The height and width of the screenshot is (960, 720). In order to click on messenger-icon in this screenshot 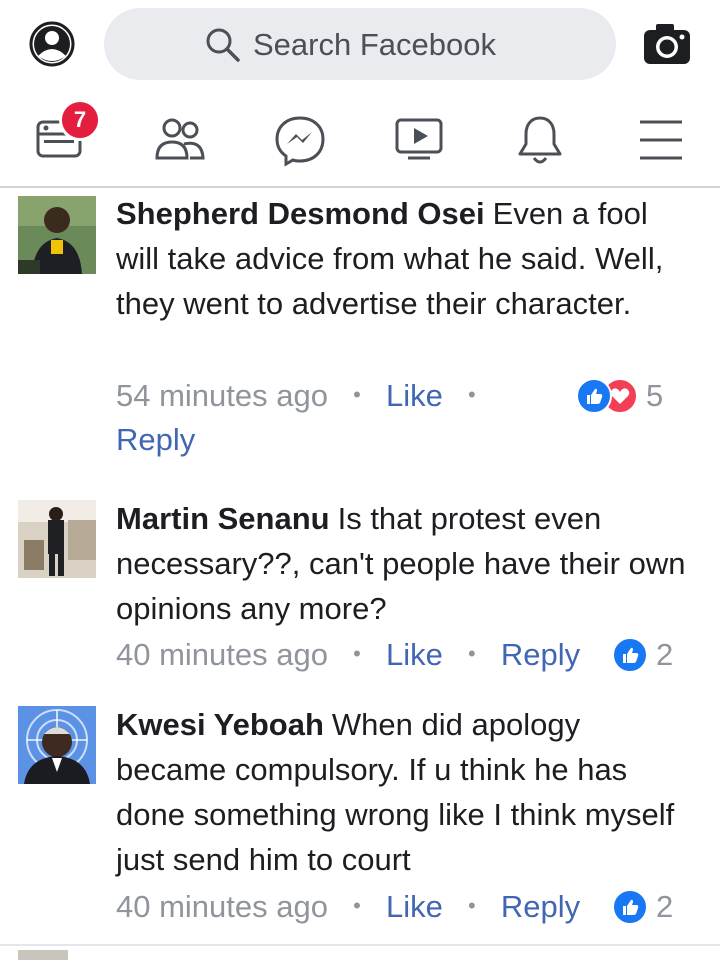, I will do `click(300, 140)`.